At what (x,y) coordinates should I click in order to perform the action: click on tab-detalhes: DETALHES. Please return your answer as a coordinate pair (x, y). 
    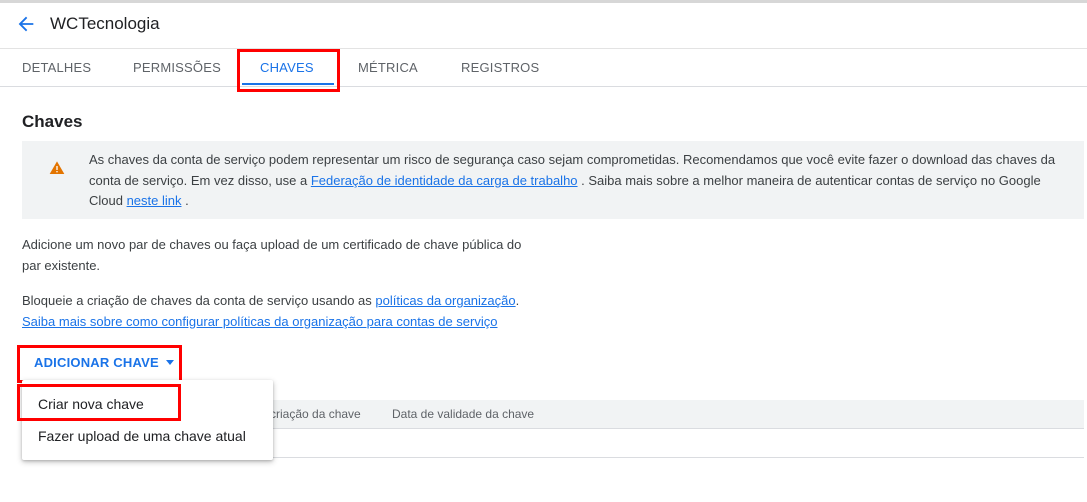
    Looking at the image, I should click on (56, 67).